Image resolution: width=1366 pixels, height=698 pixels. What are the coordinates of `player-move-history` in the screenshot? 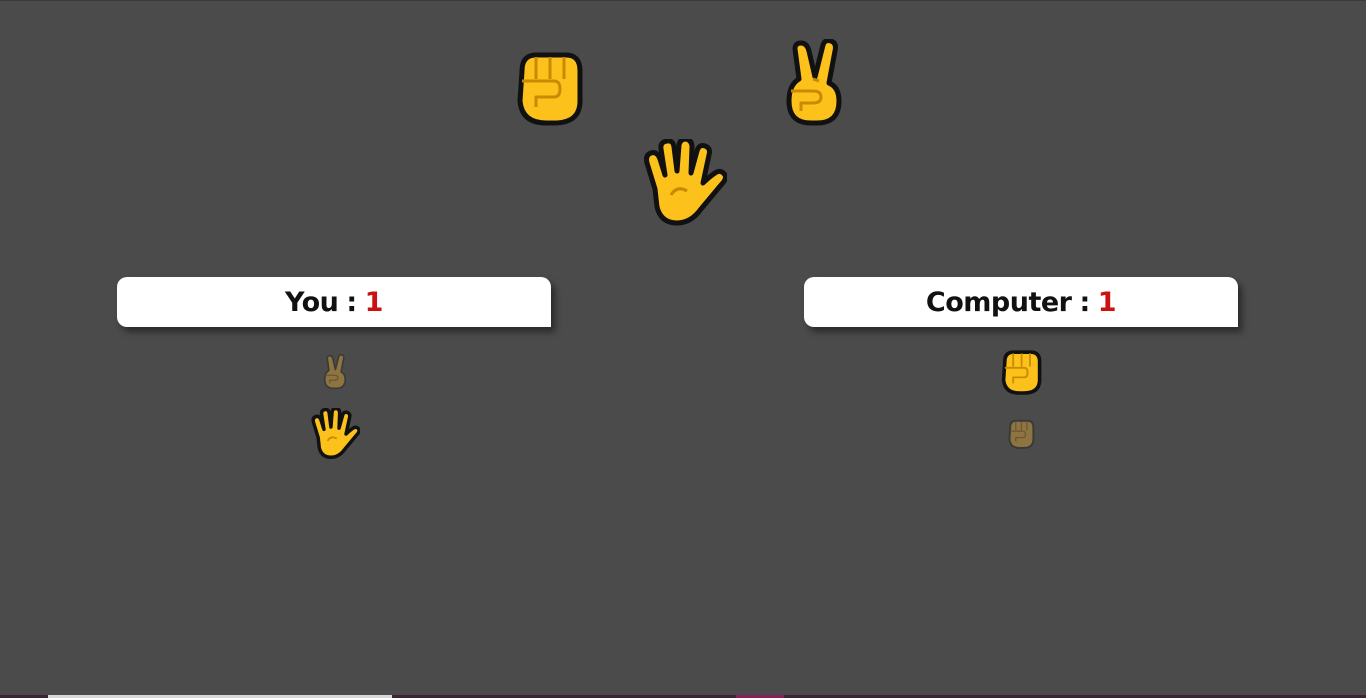 It's located at (335, 403).